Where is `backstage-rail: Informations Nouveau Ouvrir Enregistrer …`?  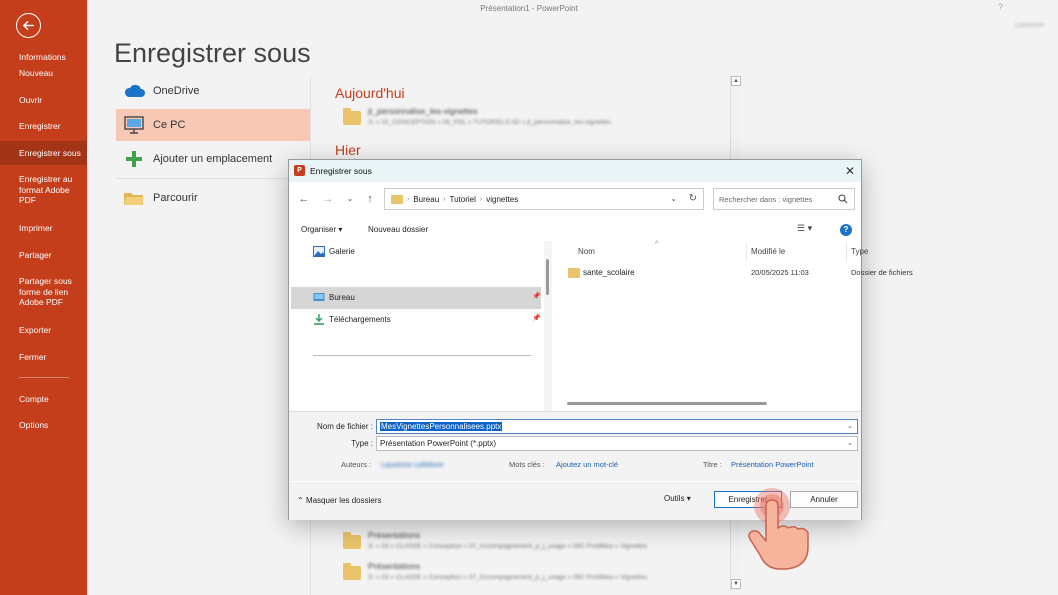
backstage-rail: Informations Nouveau Ouvrir Enregistrer … is located at coordinates (43, 297).